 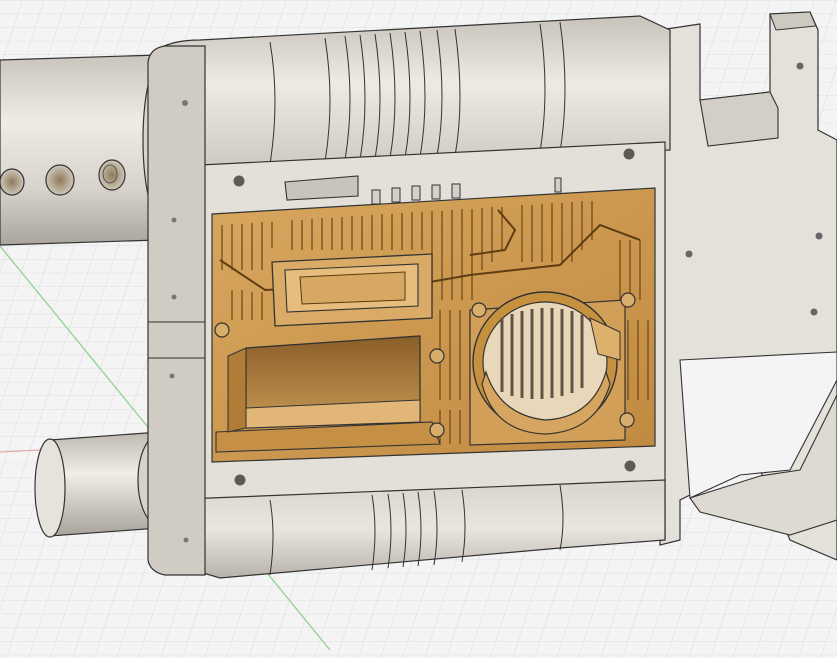 What do you see at coordinates (547, 368) in the screenshot?
I see `speaker-ring` at bounding box center [547, 368].